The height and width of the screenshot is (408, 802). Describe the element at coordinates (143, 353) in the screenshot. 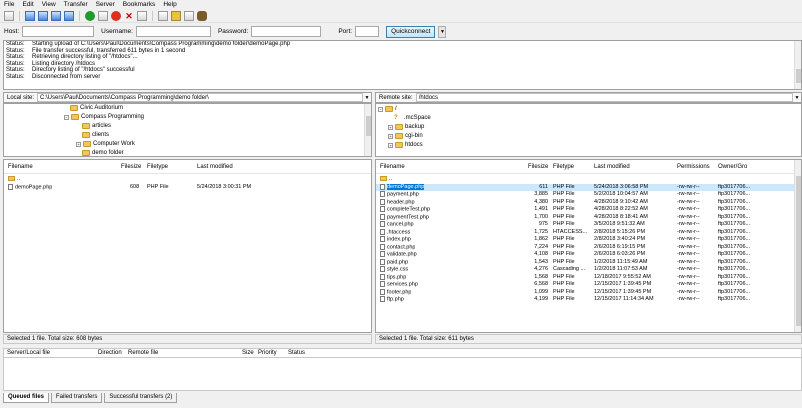

I see `col-remote-file: Remote file` at that location.